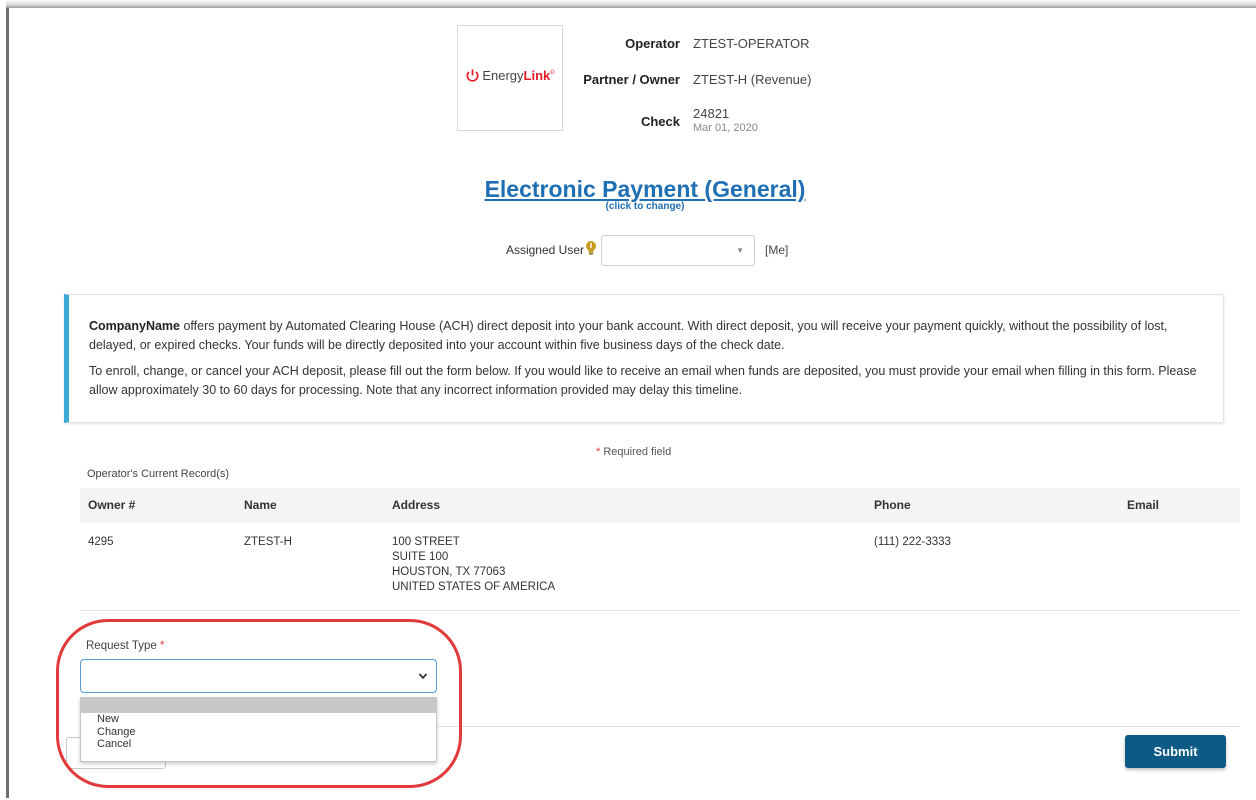 The width and height of the screenshot is (1256, 800). What do you see at coordinates (631, 79) in the screenshot?
I see `partner-owner-label: Partner / Owner` at bounding box center [631, 79].